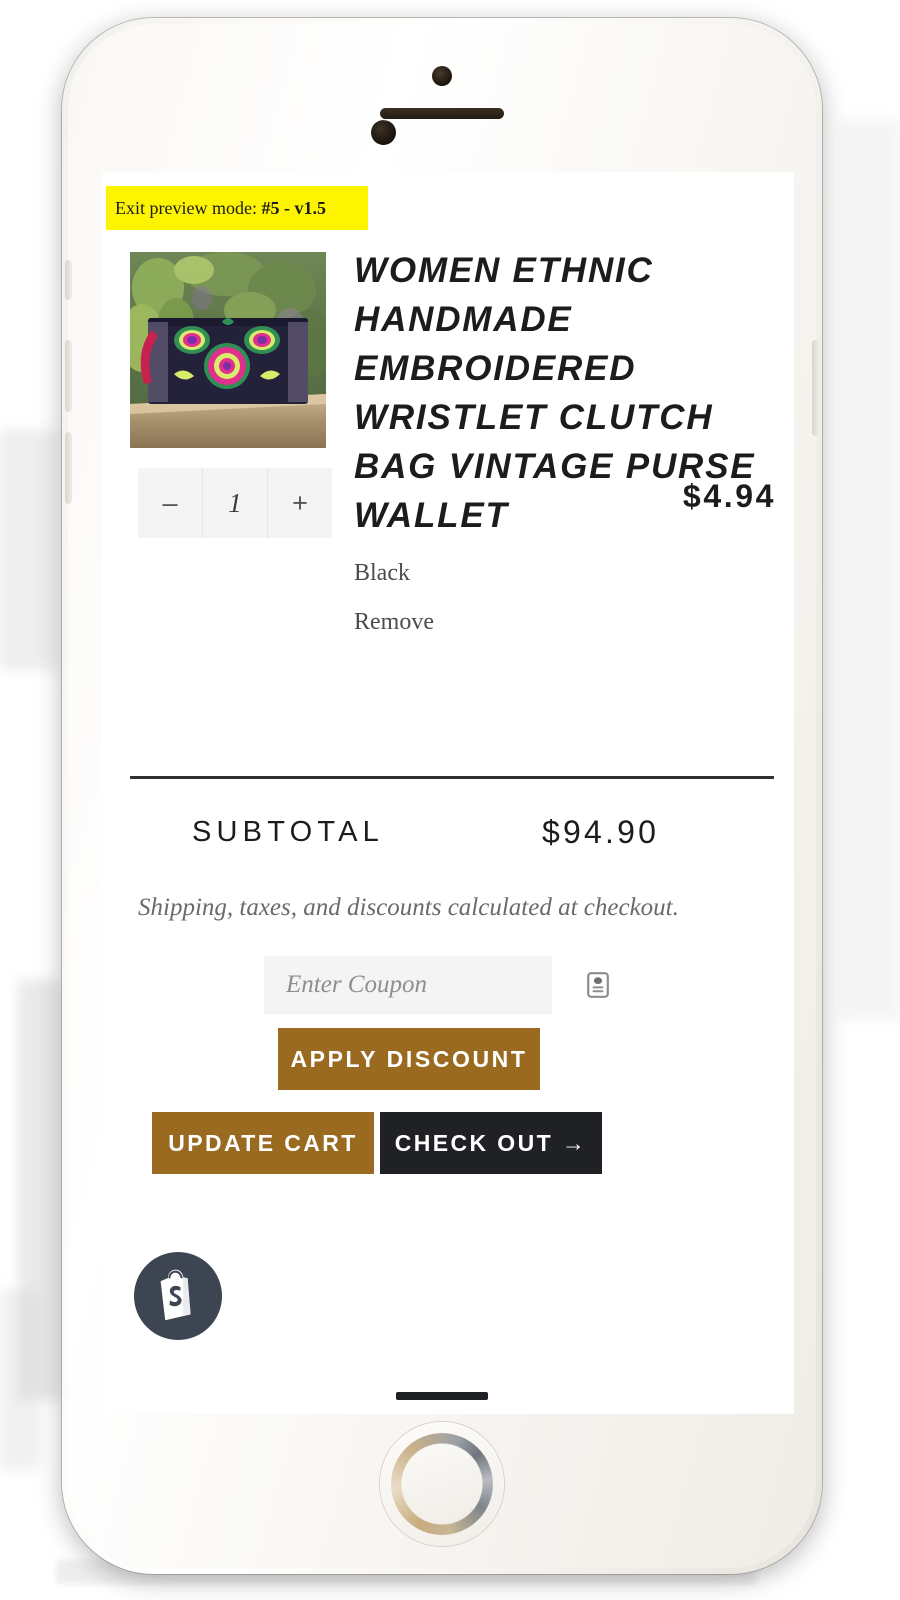 The height and width of the screenshot is (1600, 900). I want to click on quantity-value: 1, so click(235, 503).